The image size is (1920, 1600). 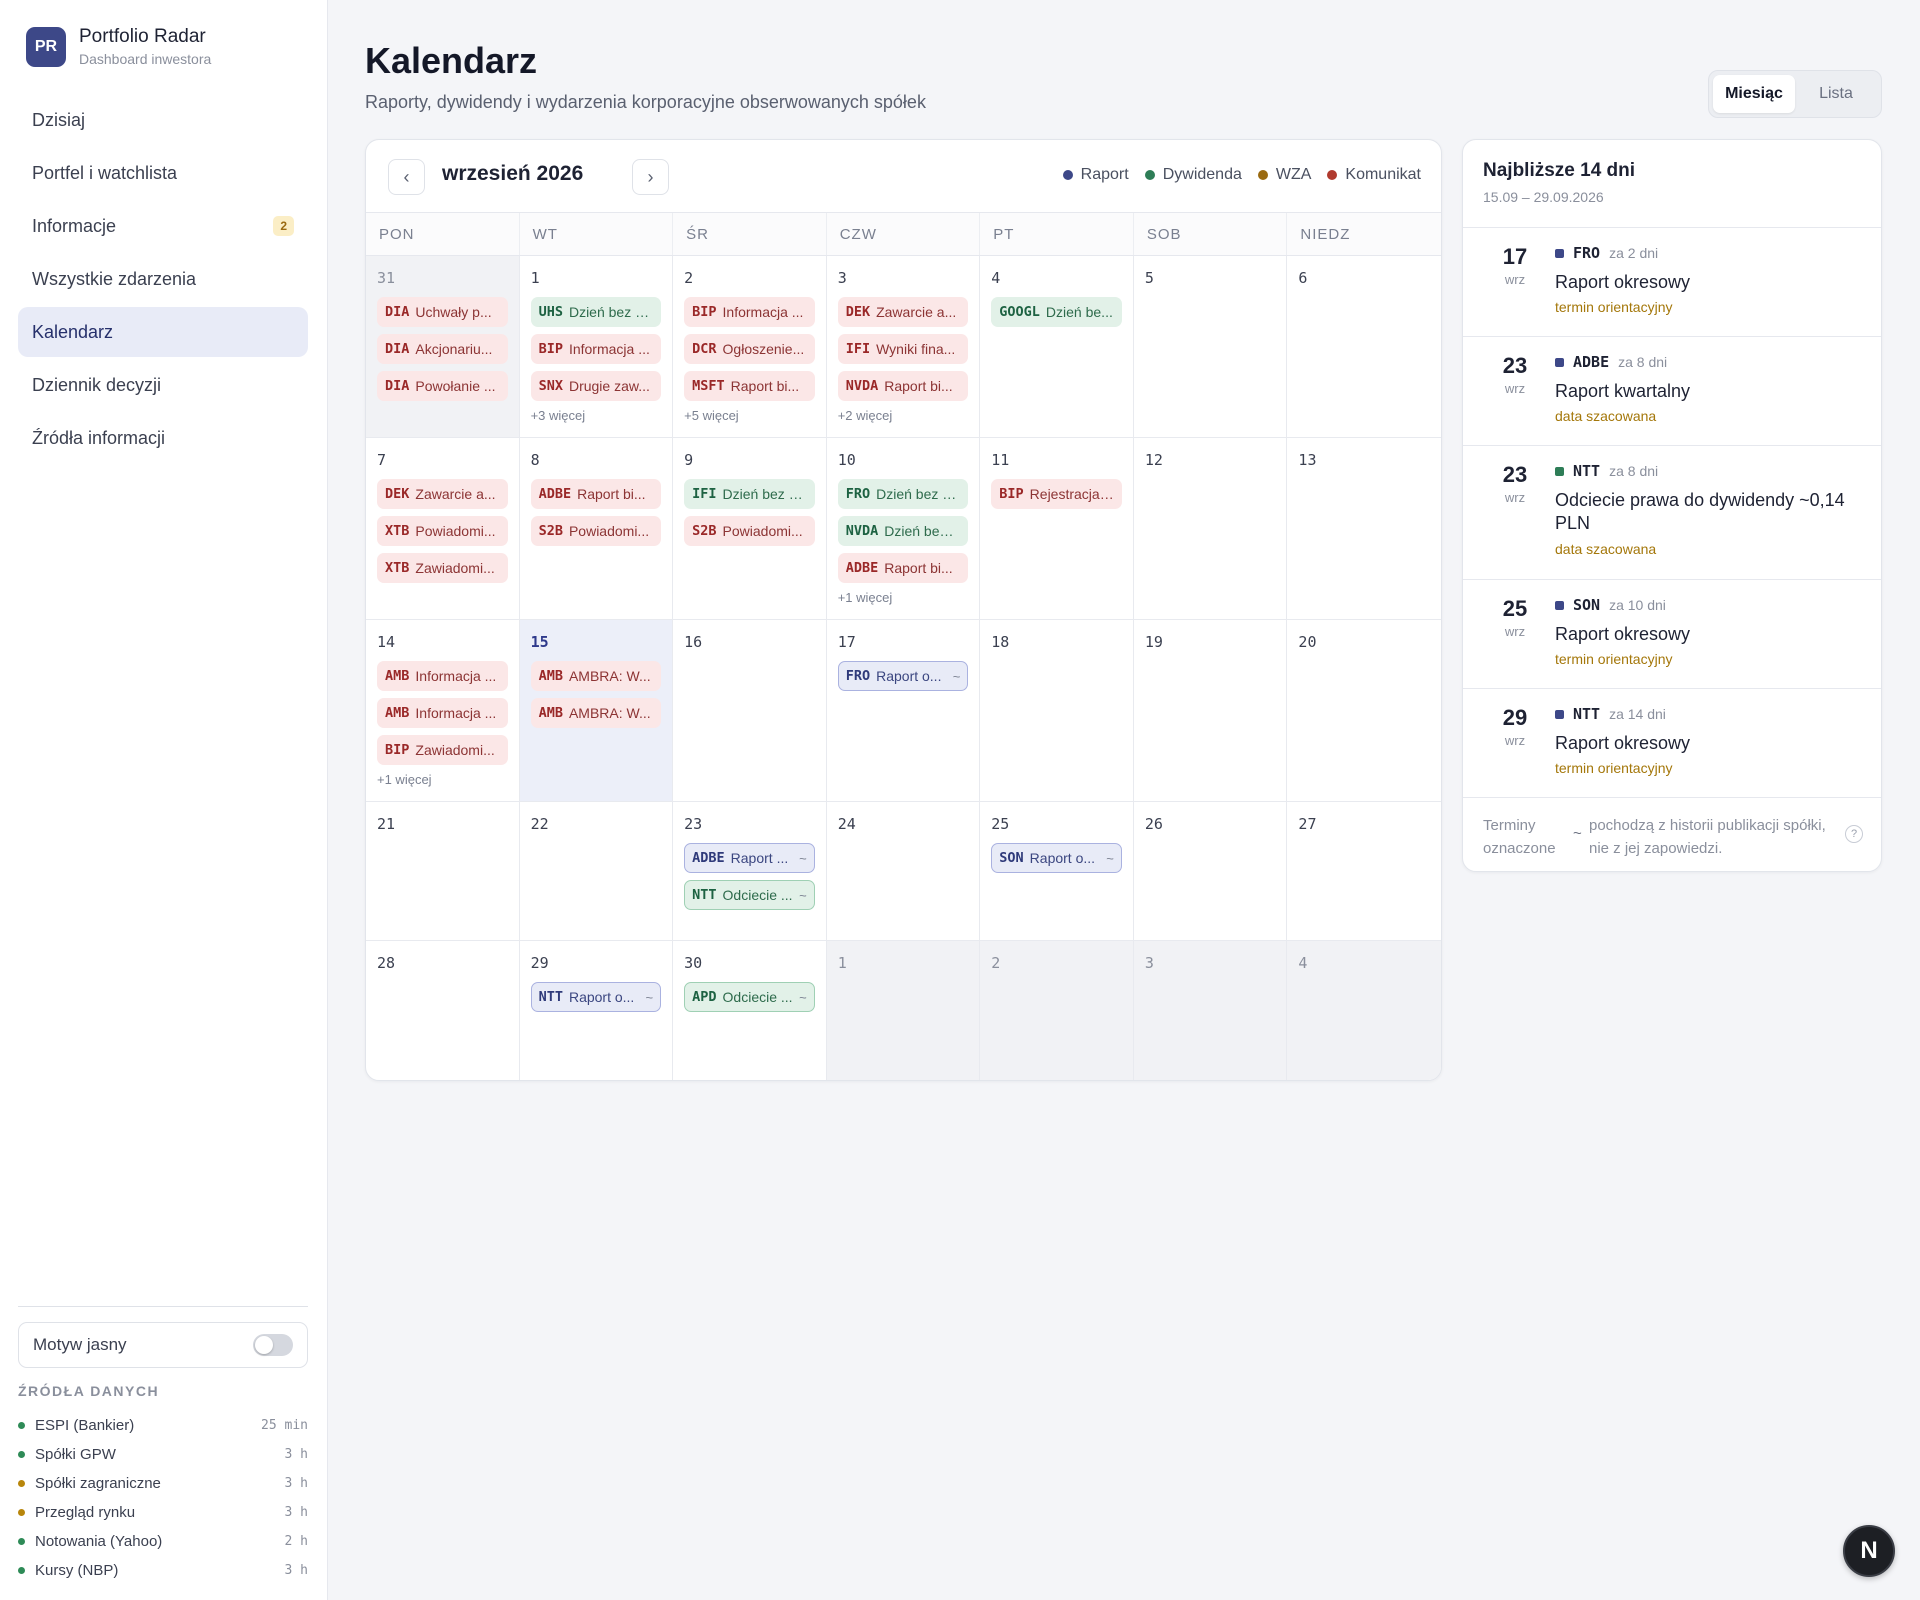 What do you see at coordinates (749, 415) in the screenshot?
I see `more-events-link: +5 więcej` at bounding box center [749, 415].